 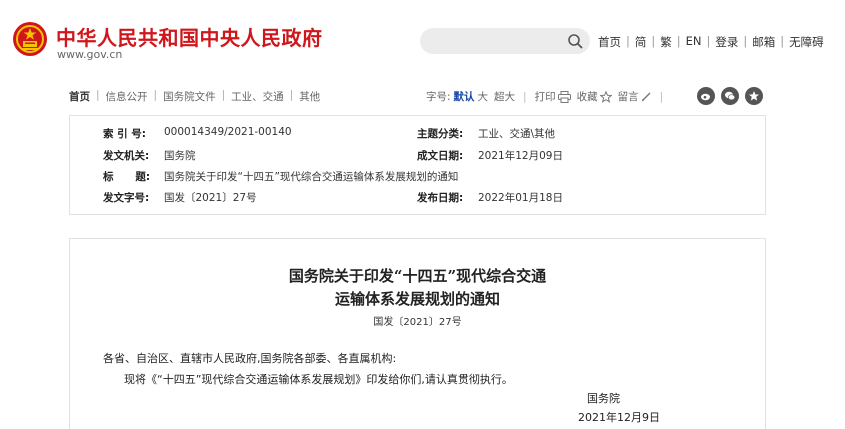 What do you see at coordinates (706, 96) in the screenshot?
I see `weibo-icon` at bounding box center [706, 96].